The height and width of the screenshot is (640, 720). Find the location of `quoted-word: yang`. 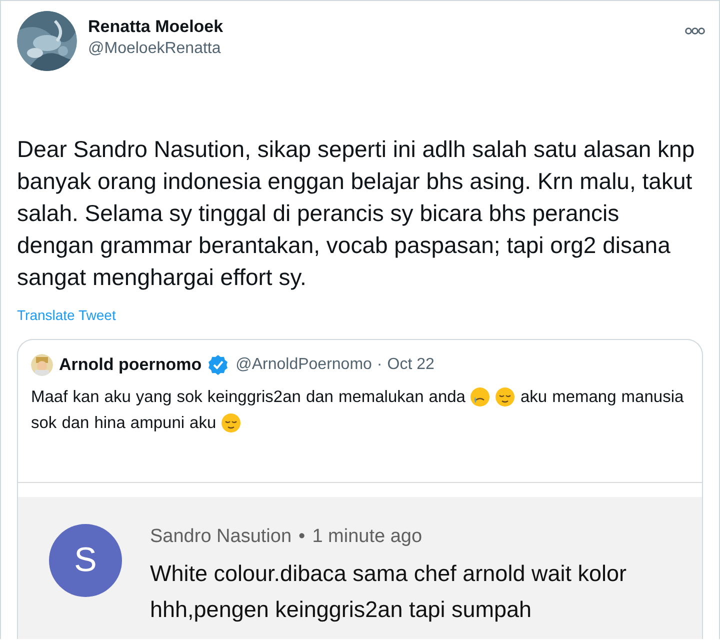

quoted-word: yang is located at coordinates (154, 397).